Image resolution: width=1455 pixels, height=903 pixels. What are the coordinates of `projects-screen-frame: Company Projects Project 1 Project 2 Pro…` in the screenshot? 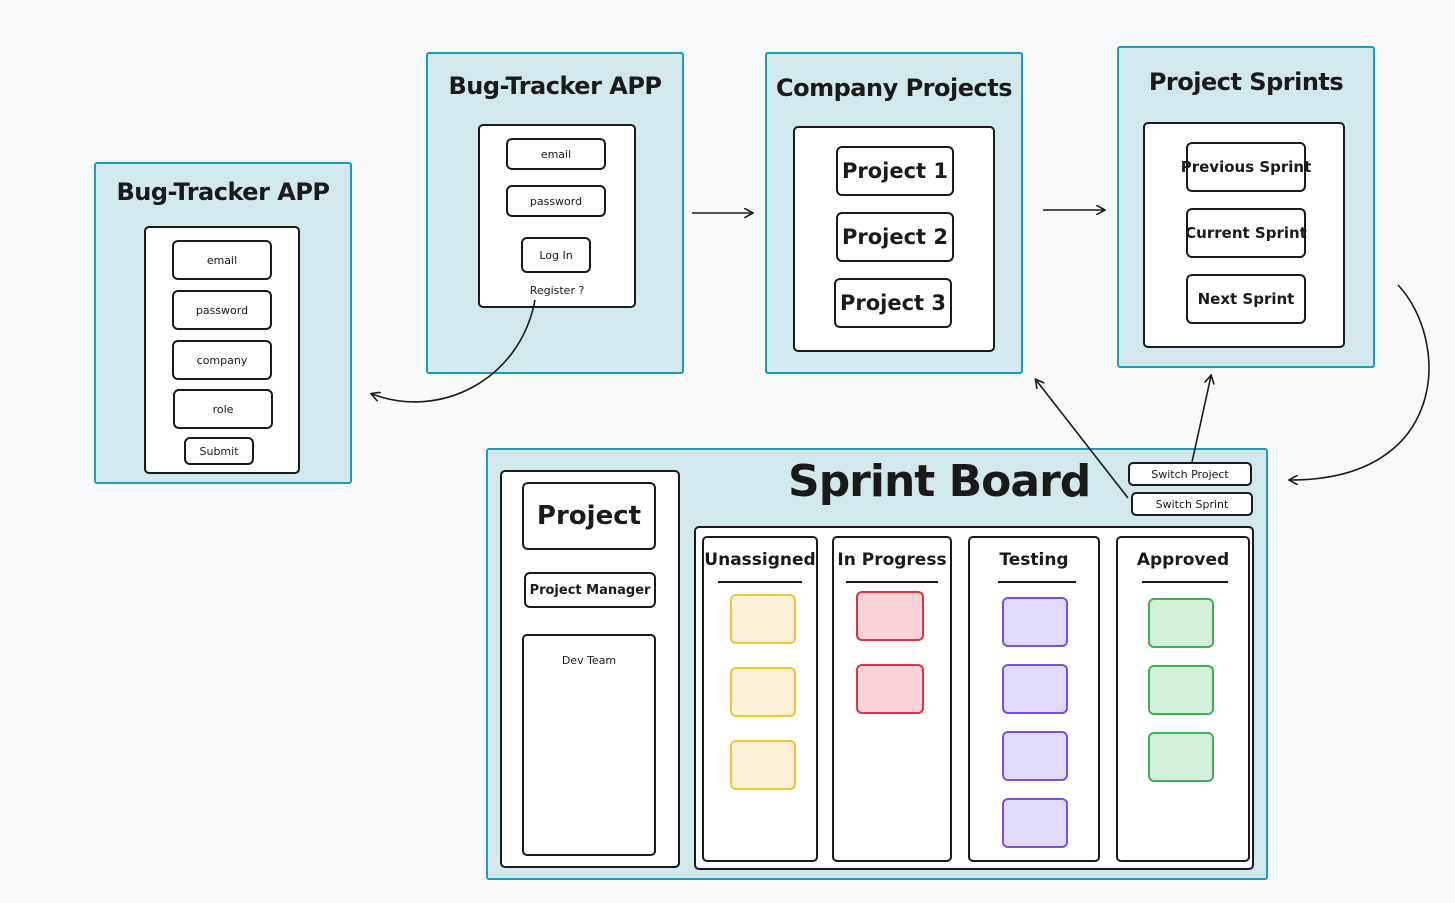 It's located at (894, 213).